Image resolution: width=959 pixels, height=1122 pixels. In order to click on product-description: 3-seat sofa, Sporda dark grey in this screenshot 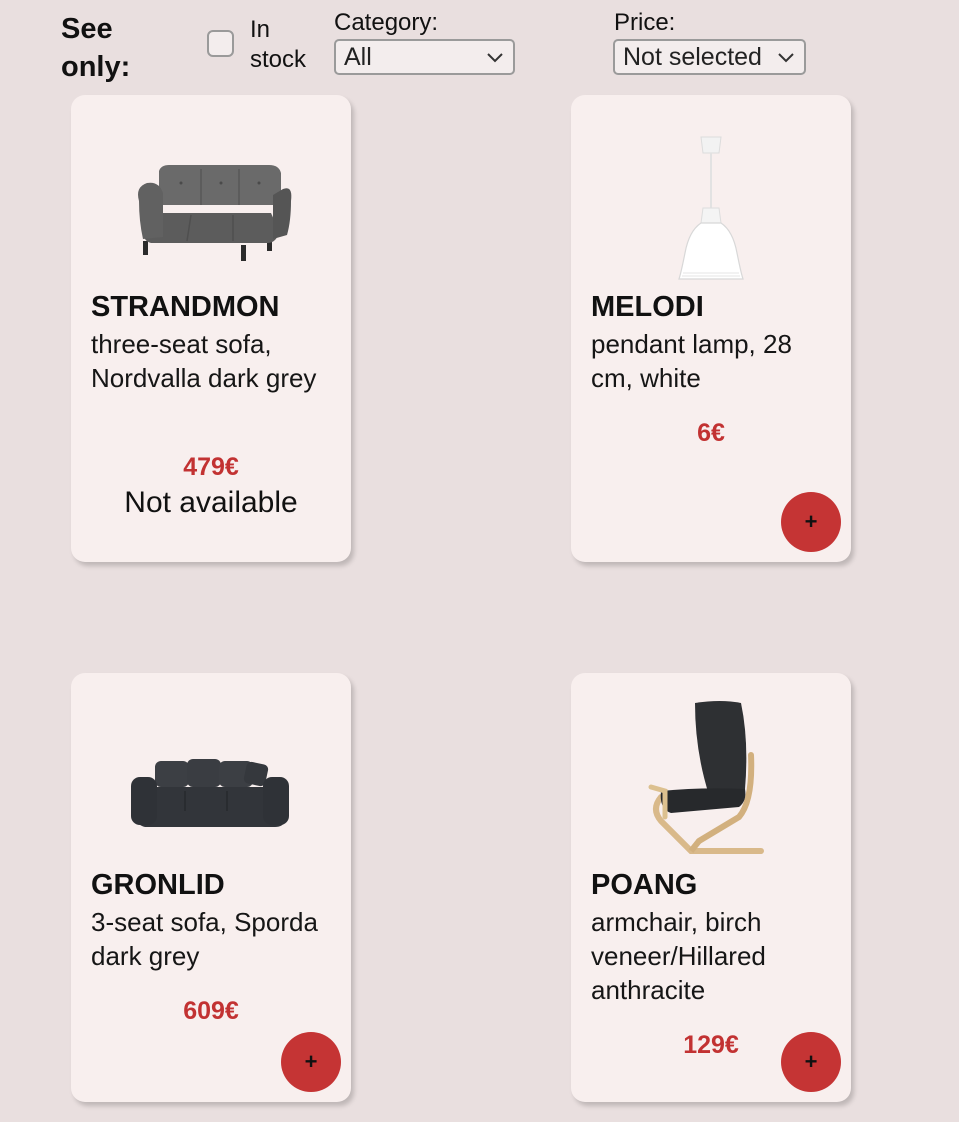, I will do `click(204, 939)`.